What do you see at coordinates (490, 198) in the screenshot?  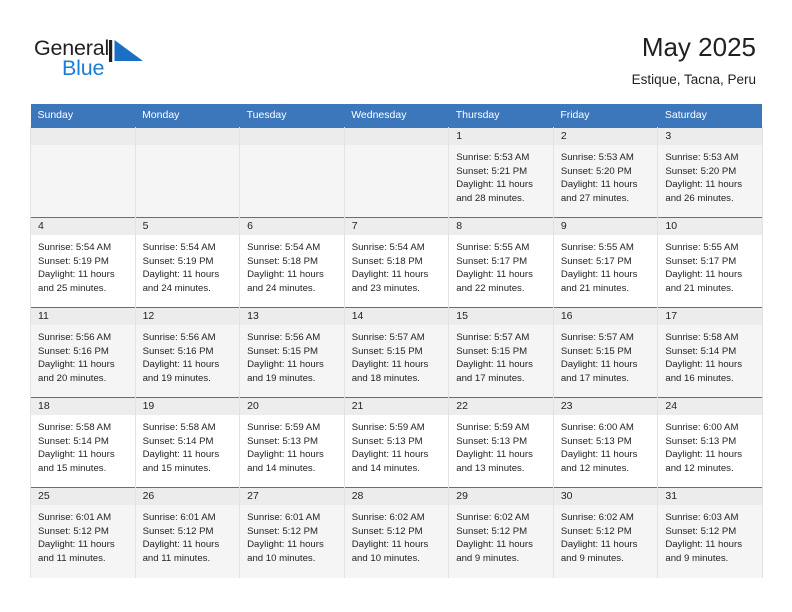 I see `daylight-text-line2: and 28 minutes.` at bounding box center [490, 198].